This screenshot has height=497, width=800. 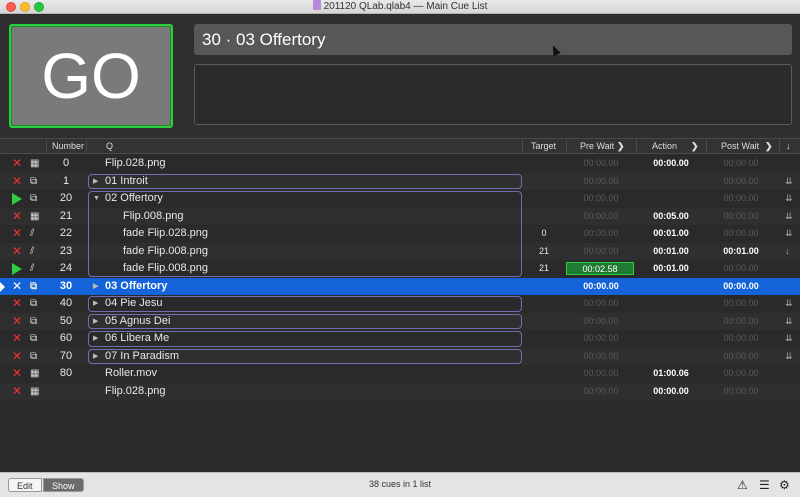 What do you see at coordinates (153, 217) in the screenshot?
I see `cue-name: Flip.008.png` at bounding box center [153, 217].